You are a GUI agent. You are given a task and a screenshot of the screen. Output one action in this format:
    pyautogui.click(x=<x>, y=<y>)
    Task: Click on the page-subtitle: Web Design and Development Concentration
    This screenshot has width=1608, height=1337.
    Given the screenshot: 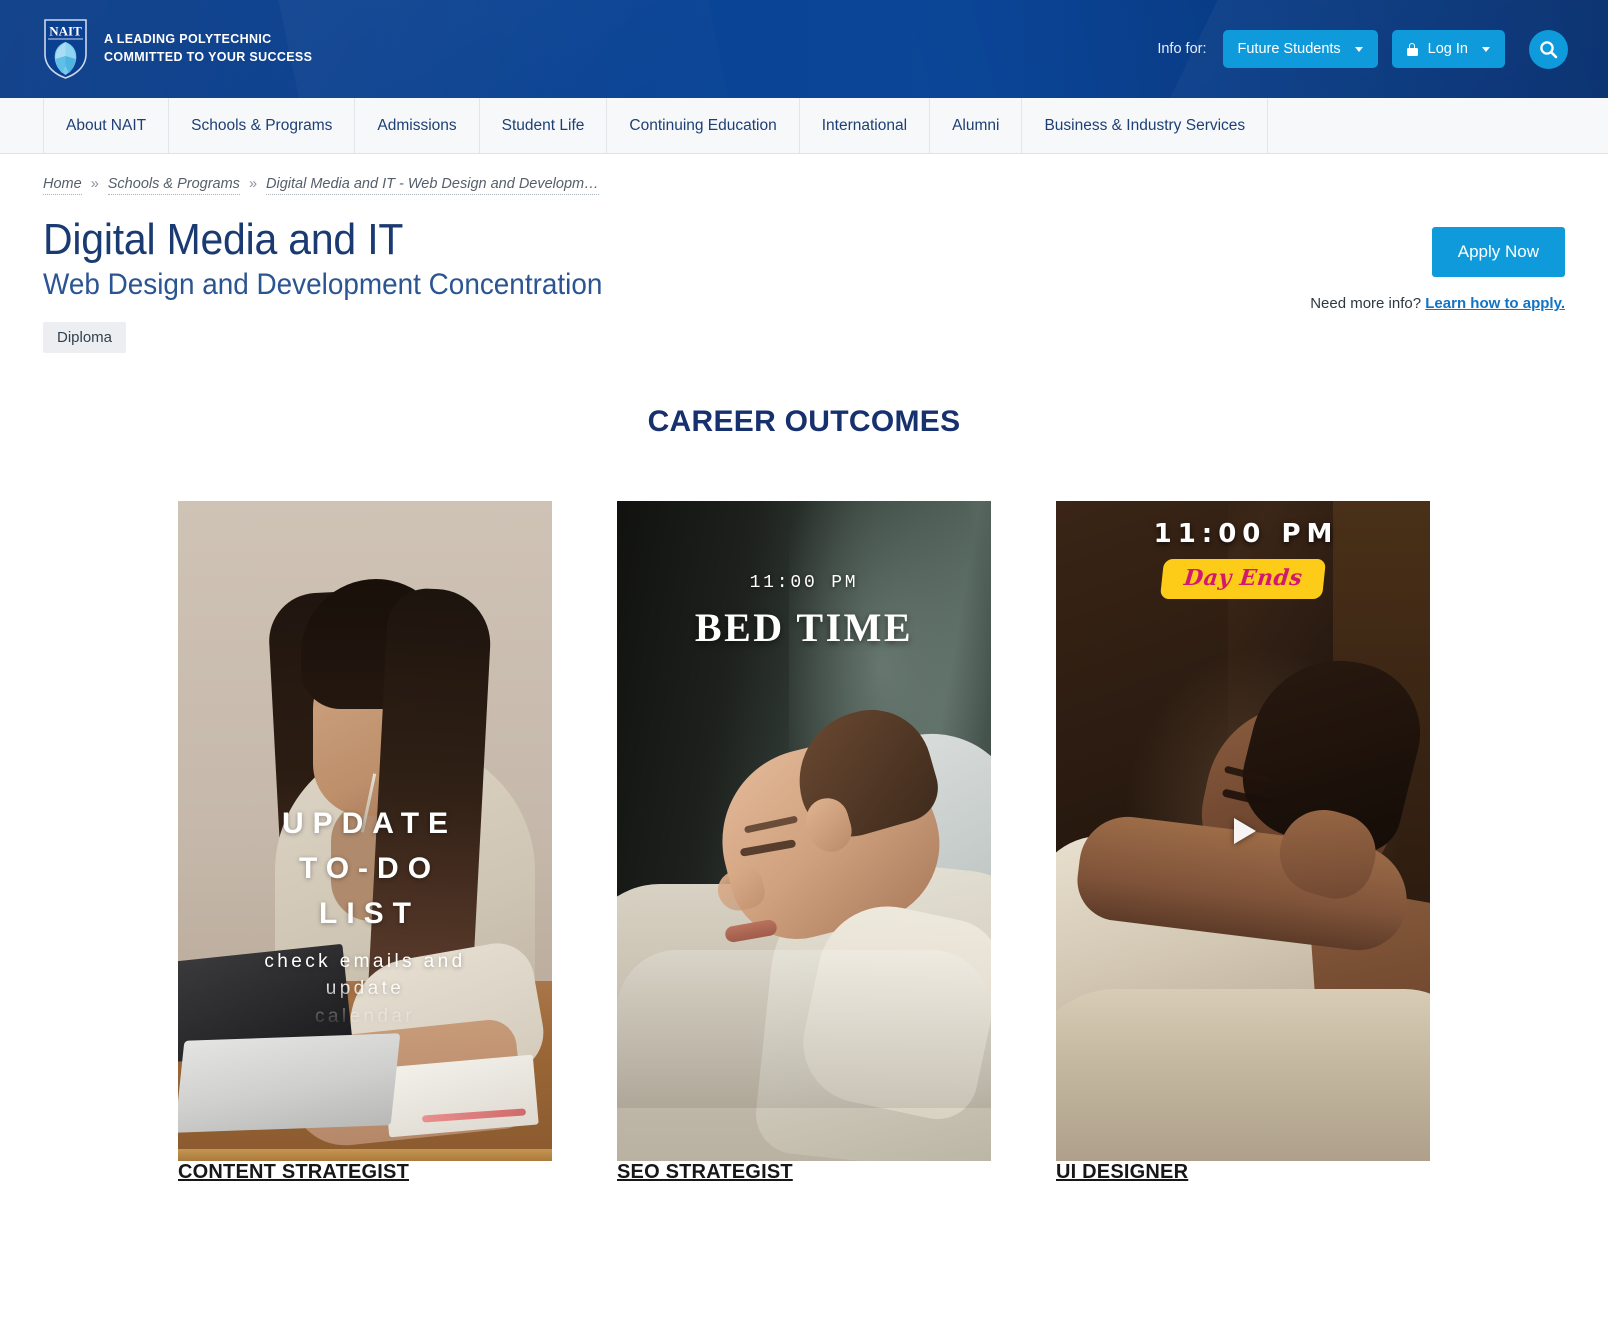 What is the action you would take?
    pyautogui.click(x=323, y=285)
    